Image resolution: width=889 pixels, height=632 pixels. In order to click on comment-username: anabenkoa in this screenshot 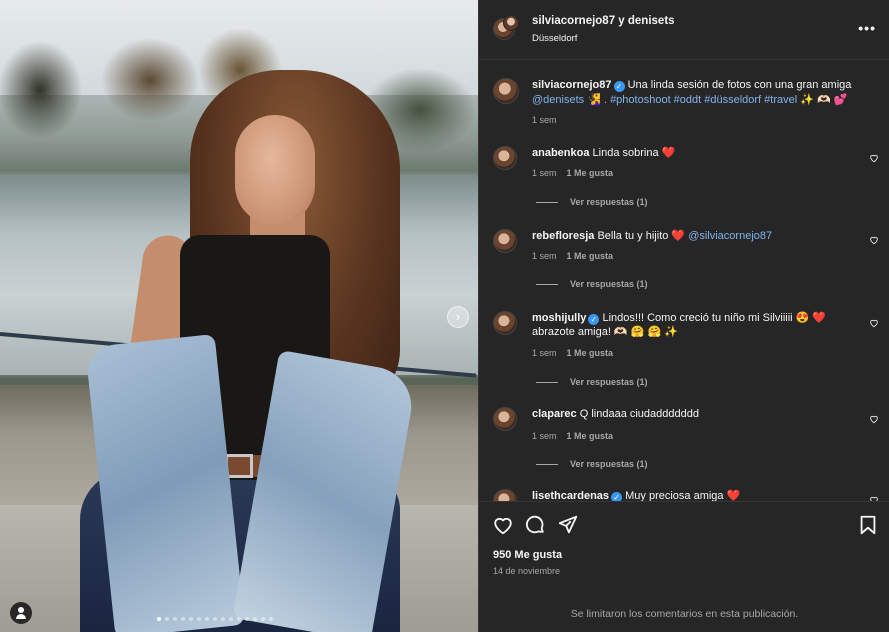, I will do `click(560, 153)`.